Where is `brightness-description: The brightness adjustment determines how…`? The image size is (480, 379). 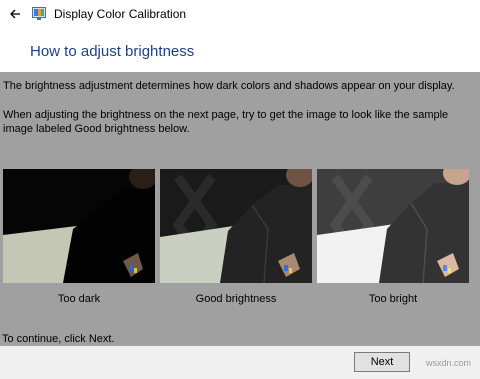 brightness-description: The brightness adjustment determines how… is located at coordinates (229, 86).